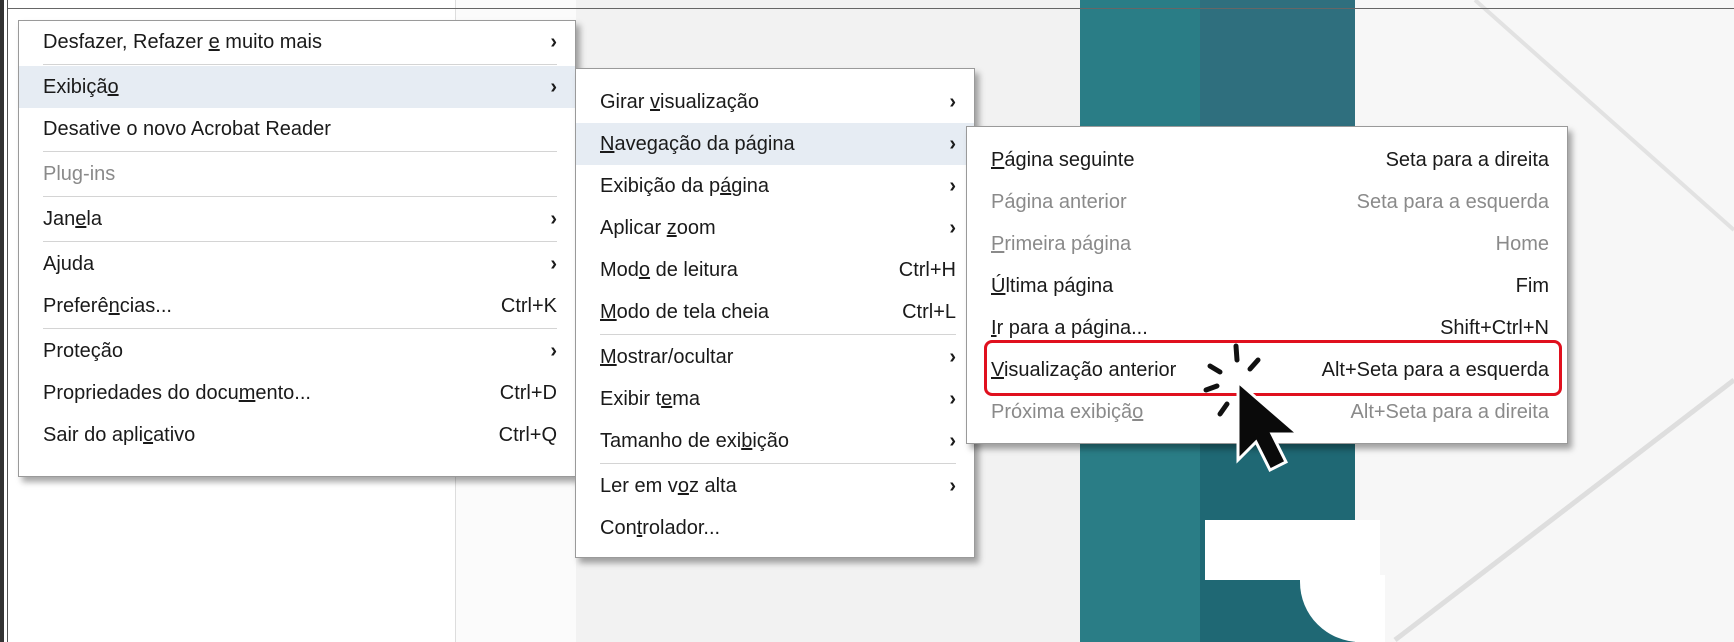 Image resolution: width=1734 pixels, height=642 pixels. What do you see at coordinates (72, 219) in the screenshot?
I see `menu-item-label: Janela` at bounding box center [72, 219].